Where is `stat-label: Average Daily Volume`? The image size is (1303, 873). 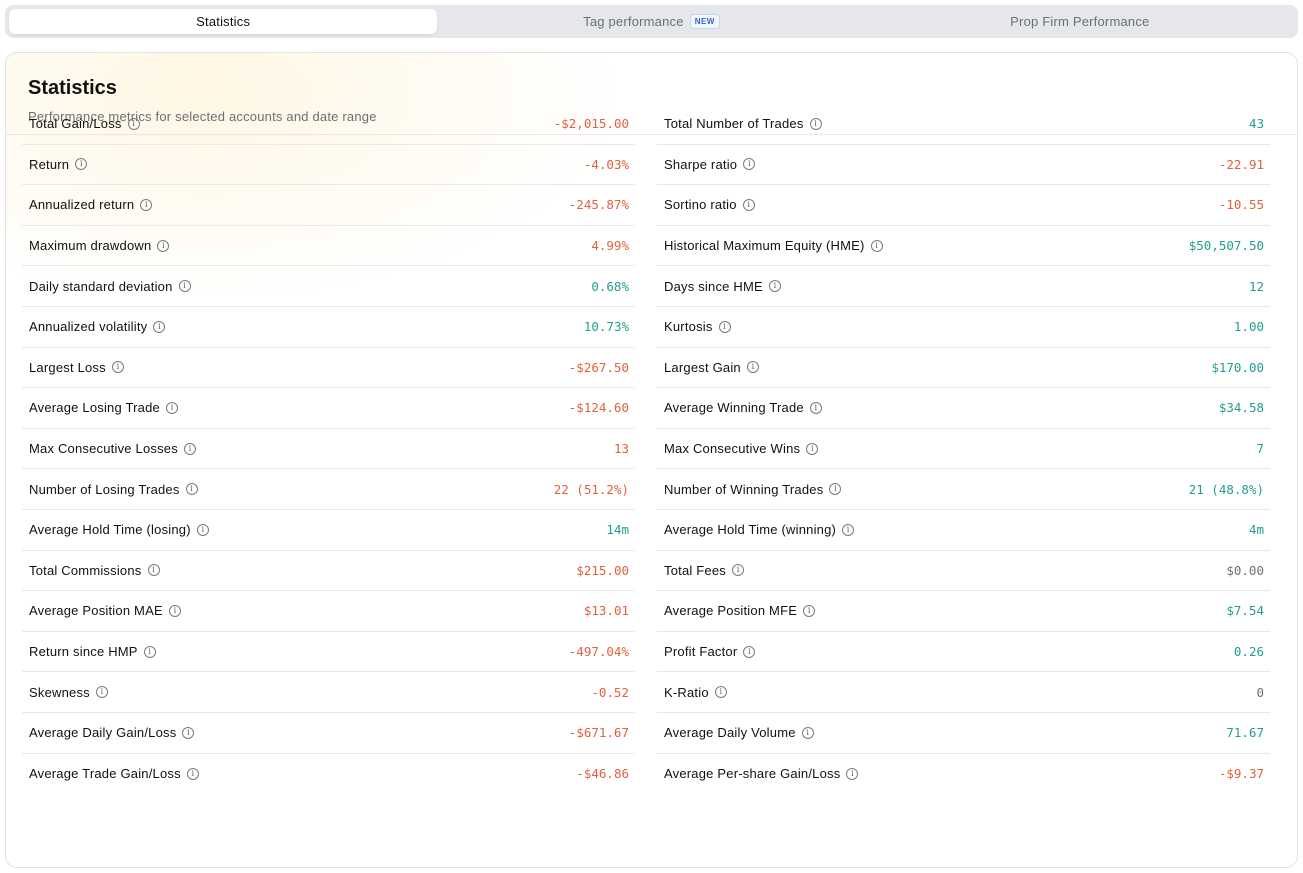
stat-label: Average Daily Volume is located at coordinates (730, 733).